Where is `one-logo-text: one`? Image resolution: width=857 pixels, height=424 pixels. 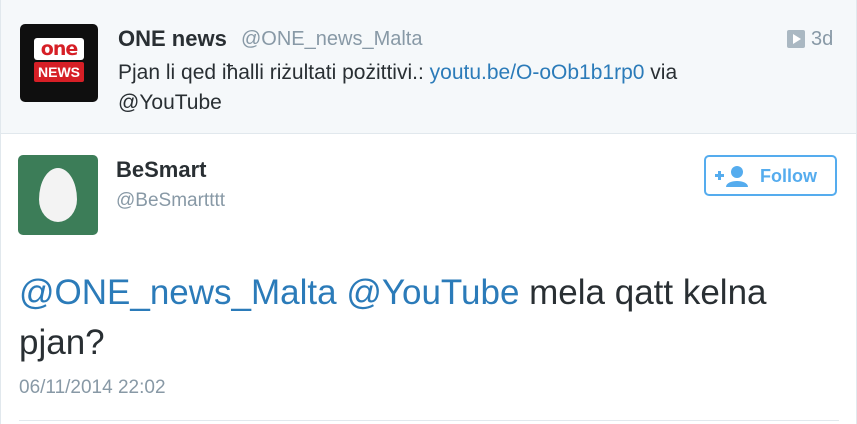
one-logo-text: one is located at coordinates (59, 49).